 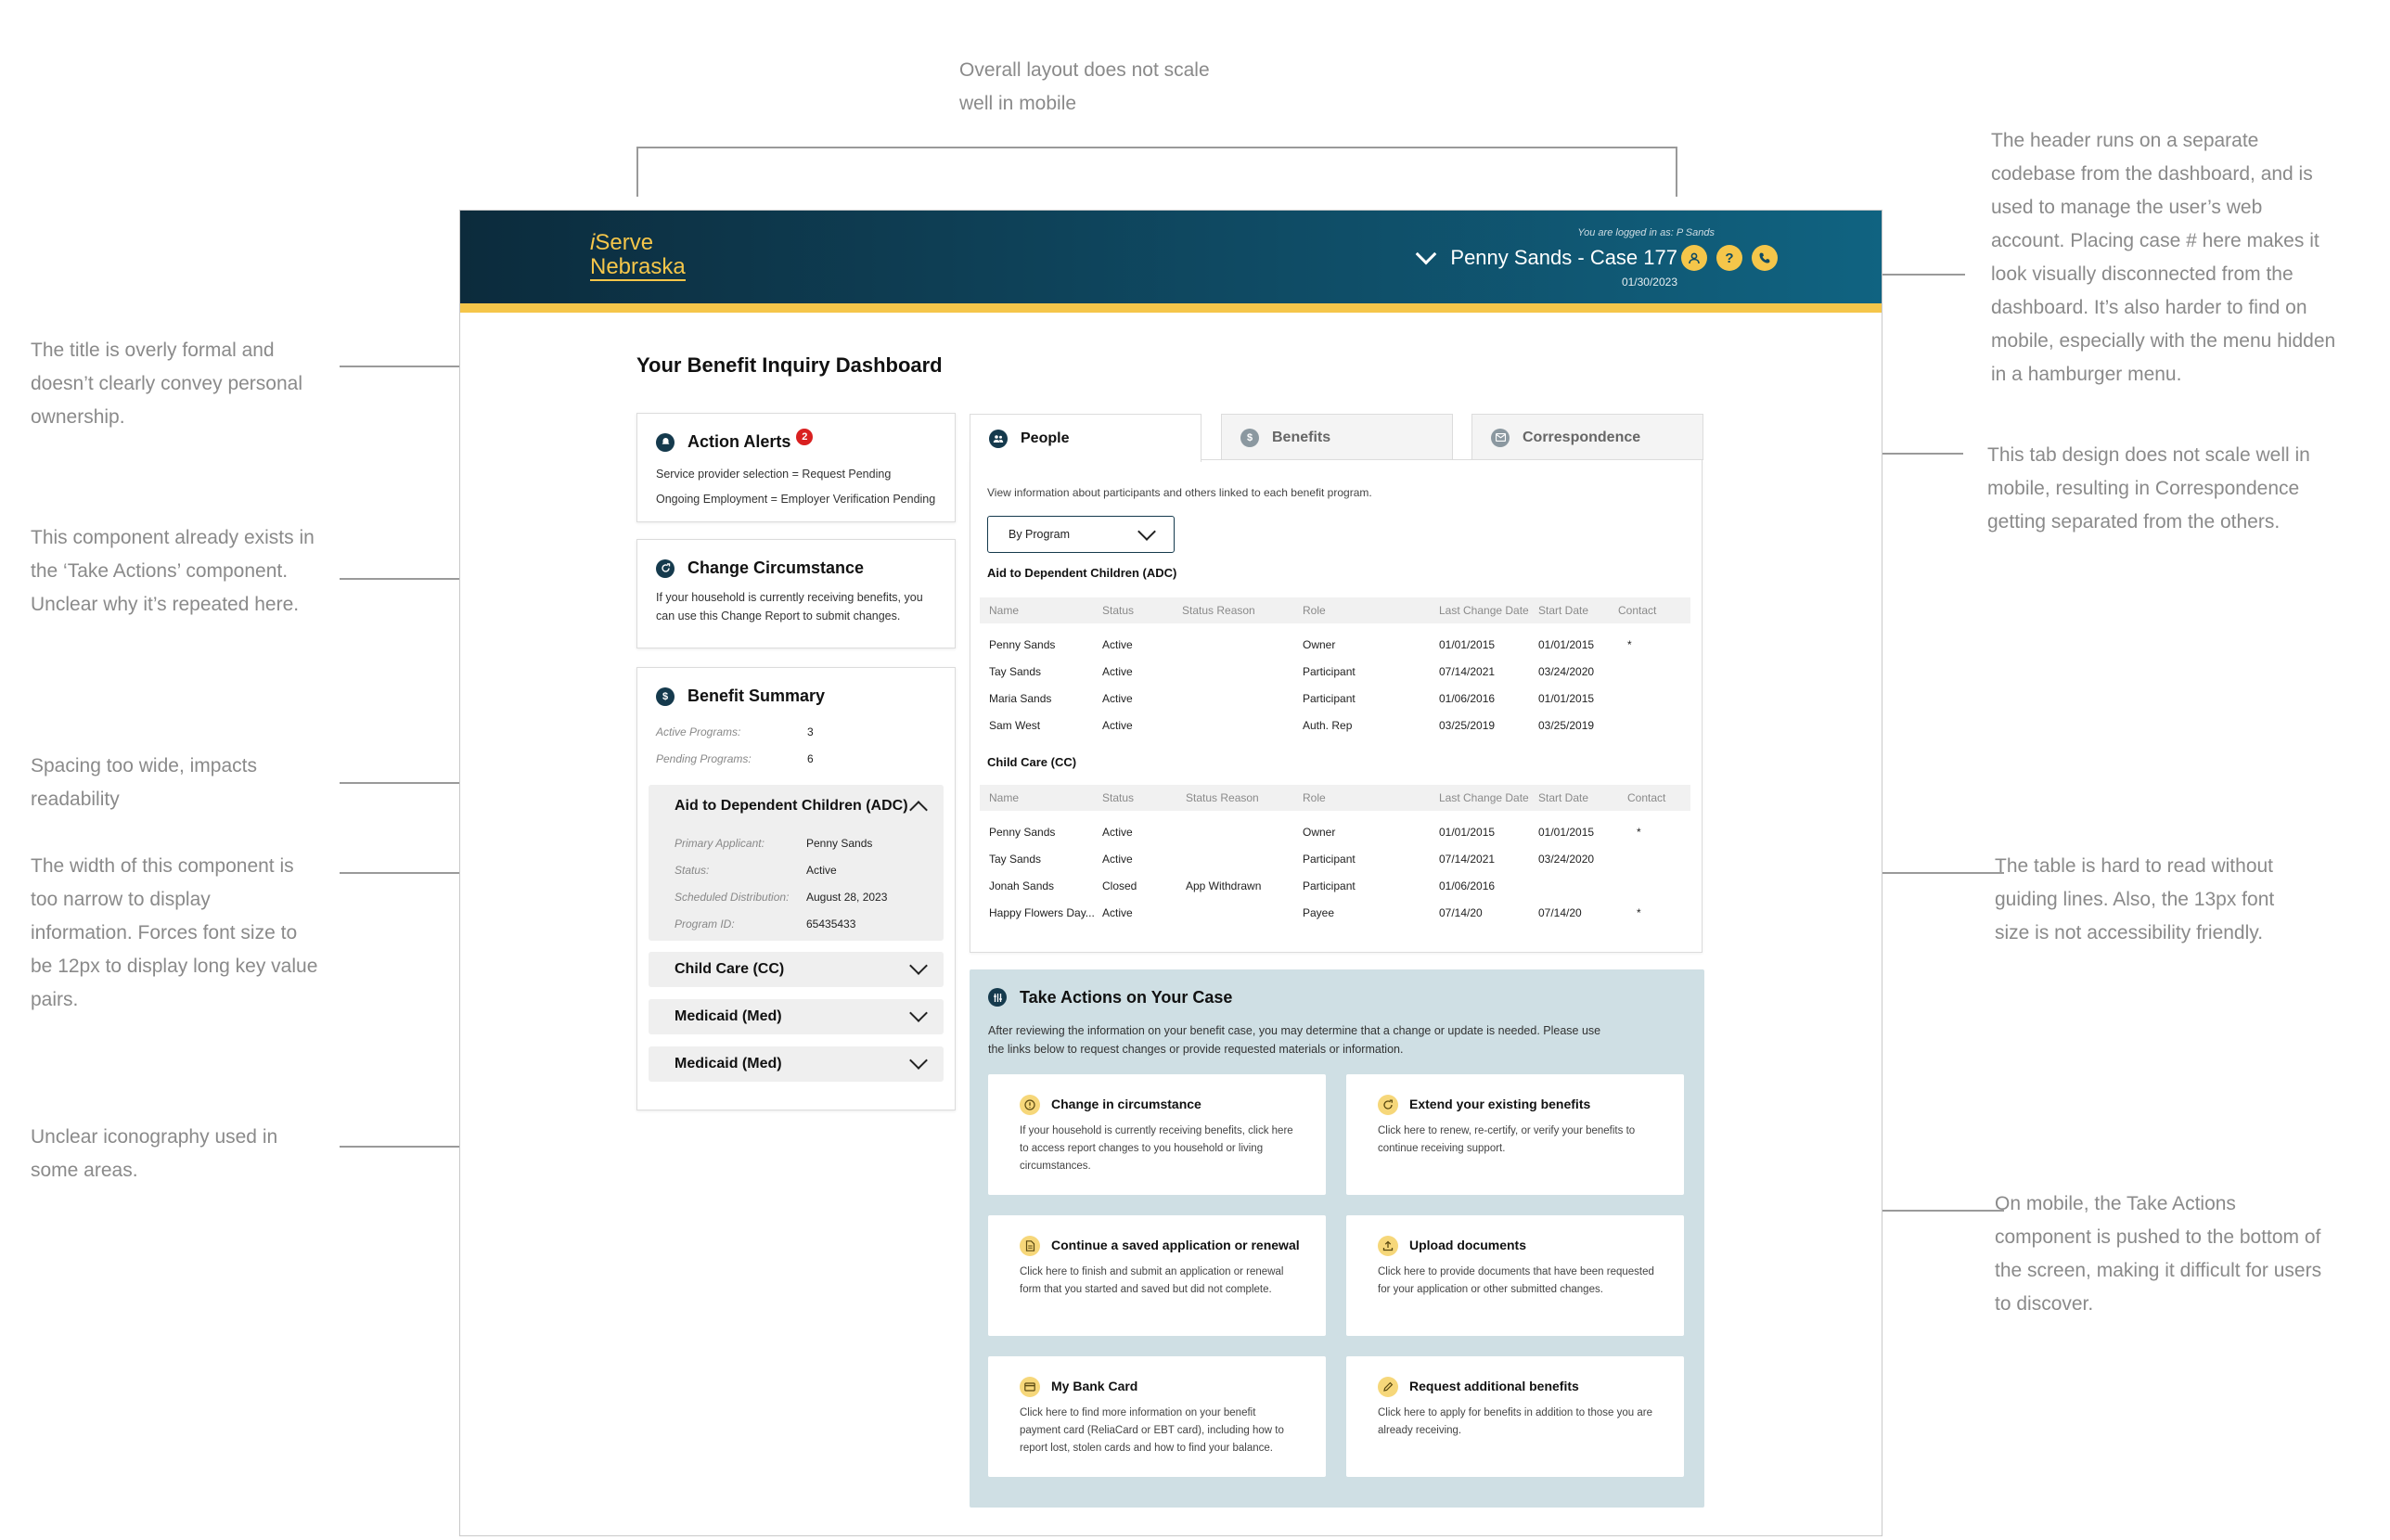 What do you see at coordinates (1467, 725) in the screenshot?
I see `table-cell: 03/25/2019` at bounding box center [1467, 725].